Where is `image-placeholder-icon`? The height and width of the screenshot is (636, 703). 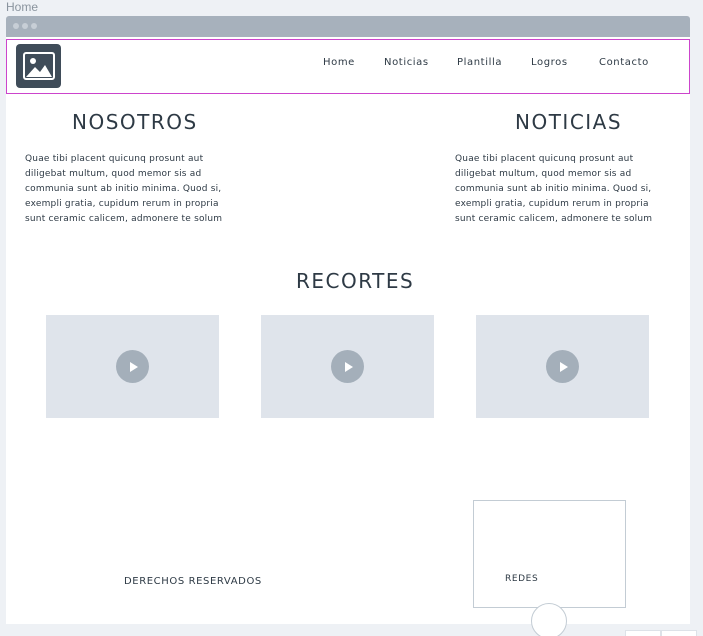
image-placeholder-icon is located at coordinates (38, 66).